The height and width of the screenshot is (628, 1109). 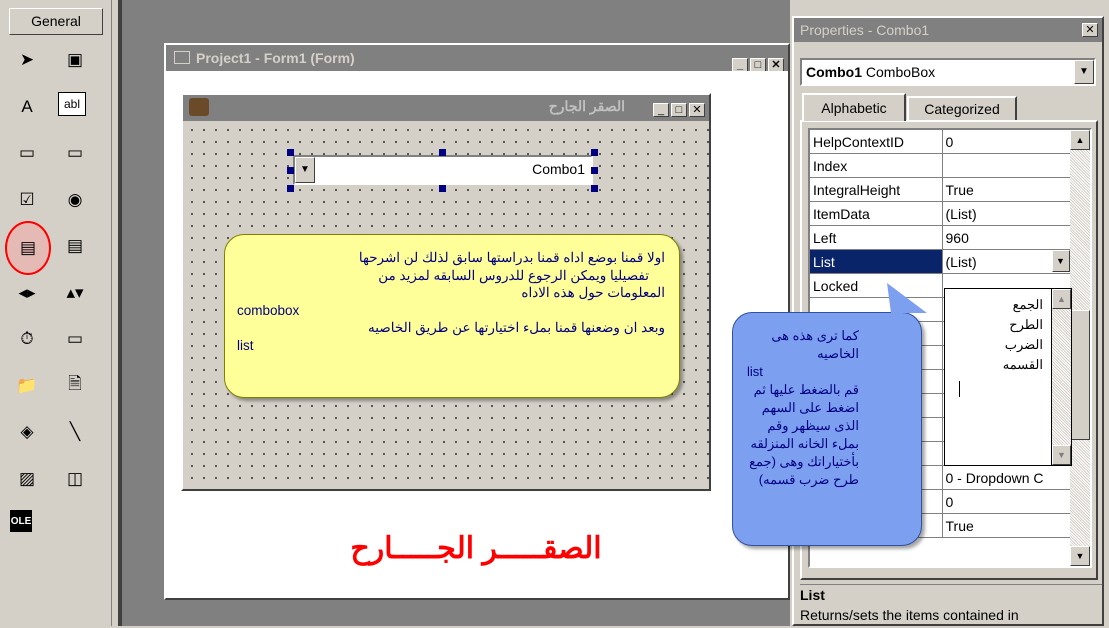 I want to click on property-value: 0 - Dropdown C, so click(x=1006, y=477).